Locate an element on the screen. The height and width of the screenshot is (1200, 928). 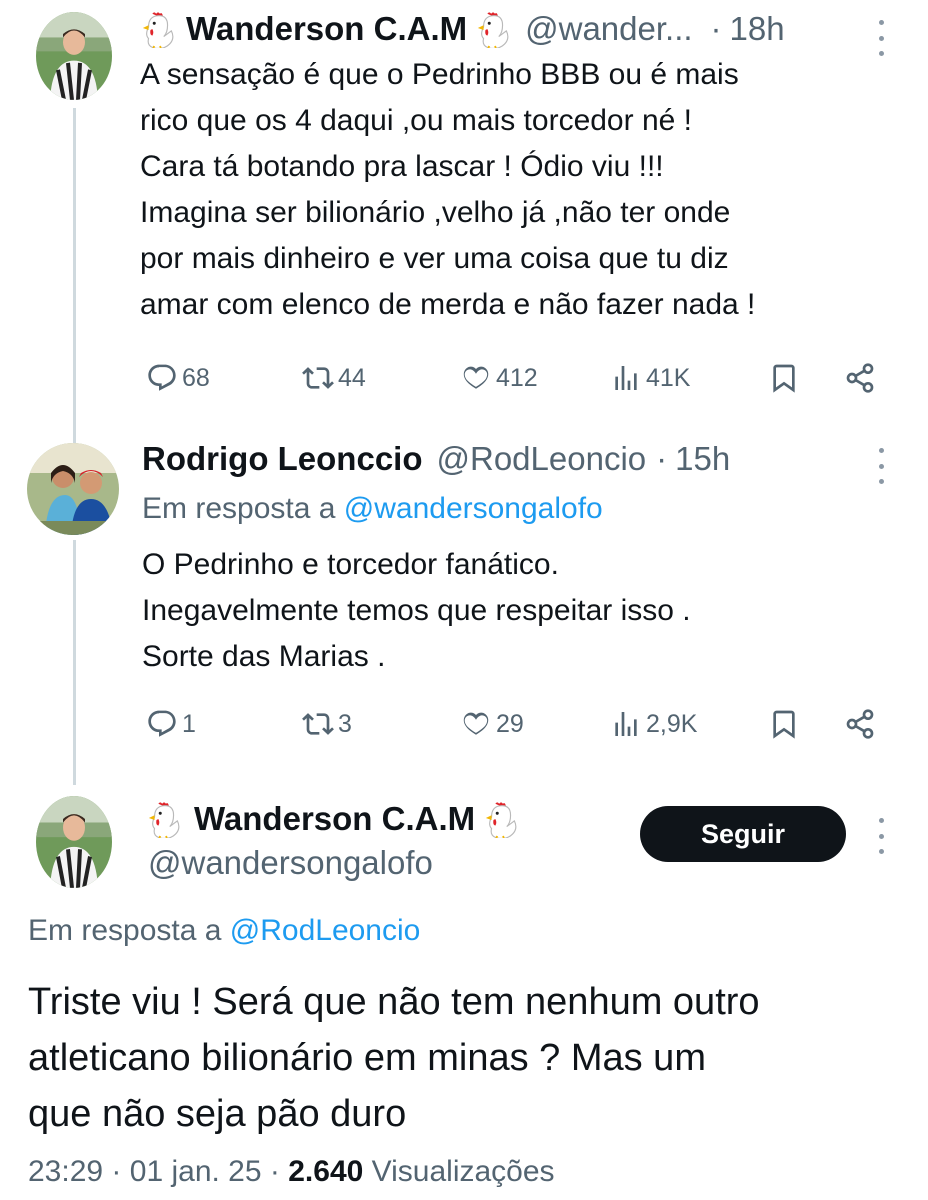
action-bar: 1 3 29 2,9K is located at coordinates (464, 724).